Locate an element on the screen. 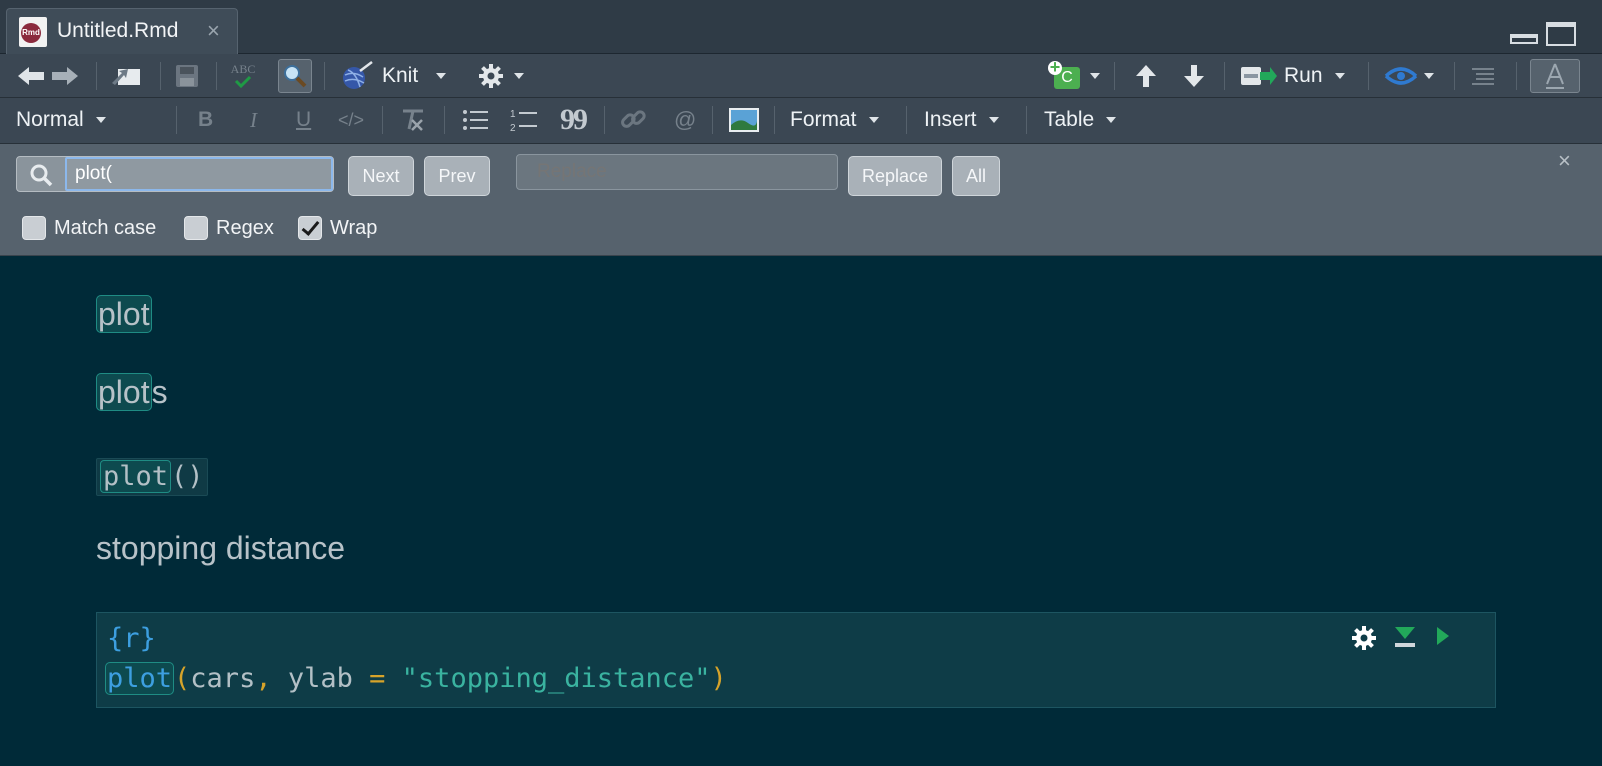  publish-icon is located at coordinates (1401, 76).